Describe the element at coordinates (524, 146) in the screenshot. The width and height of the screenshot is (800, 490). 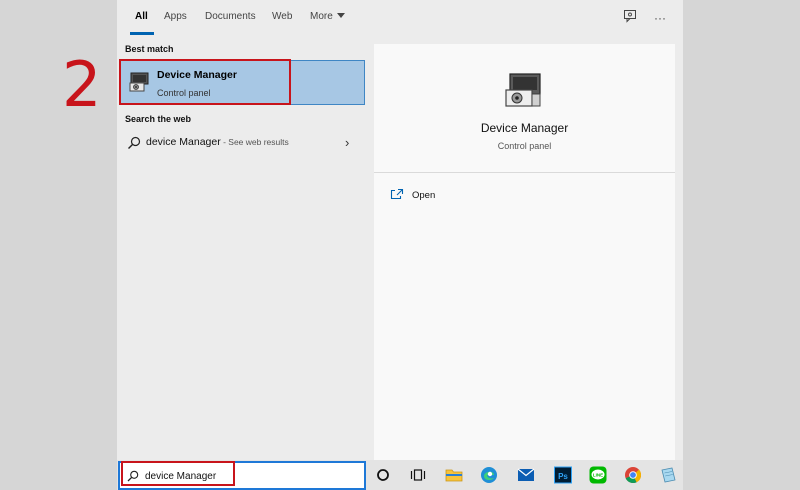
I see `preview-subtitle: Control panel` at that location.